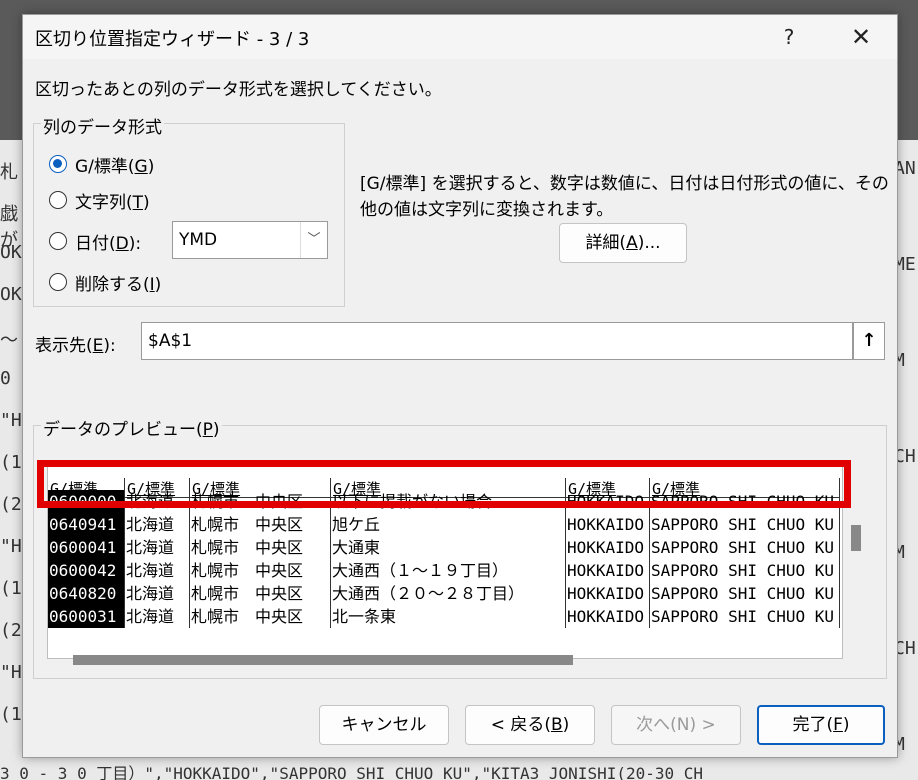 Image resolution: width=918 pixels, height=780 pixels. What do you see at coordinates (118, 284) in the screenshot?
I see `radio-skip-label: 削除する(I)` at bounding box center [118, 284].